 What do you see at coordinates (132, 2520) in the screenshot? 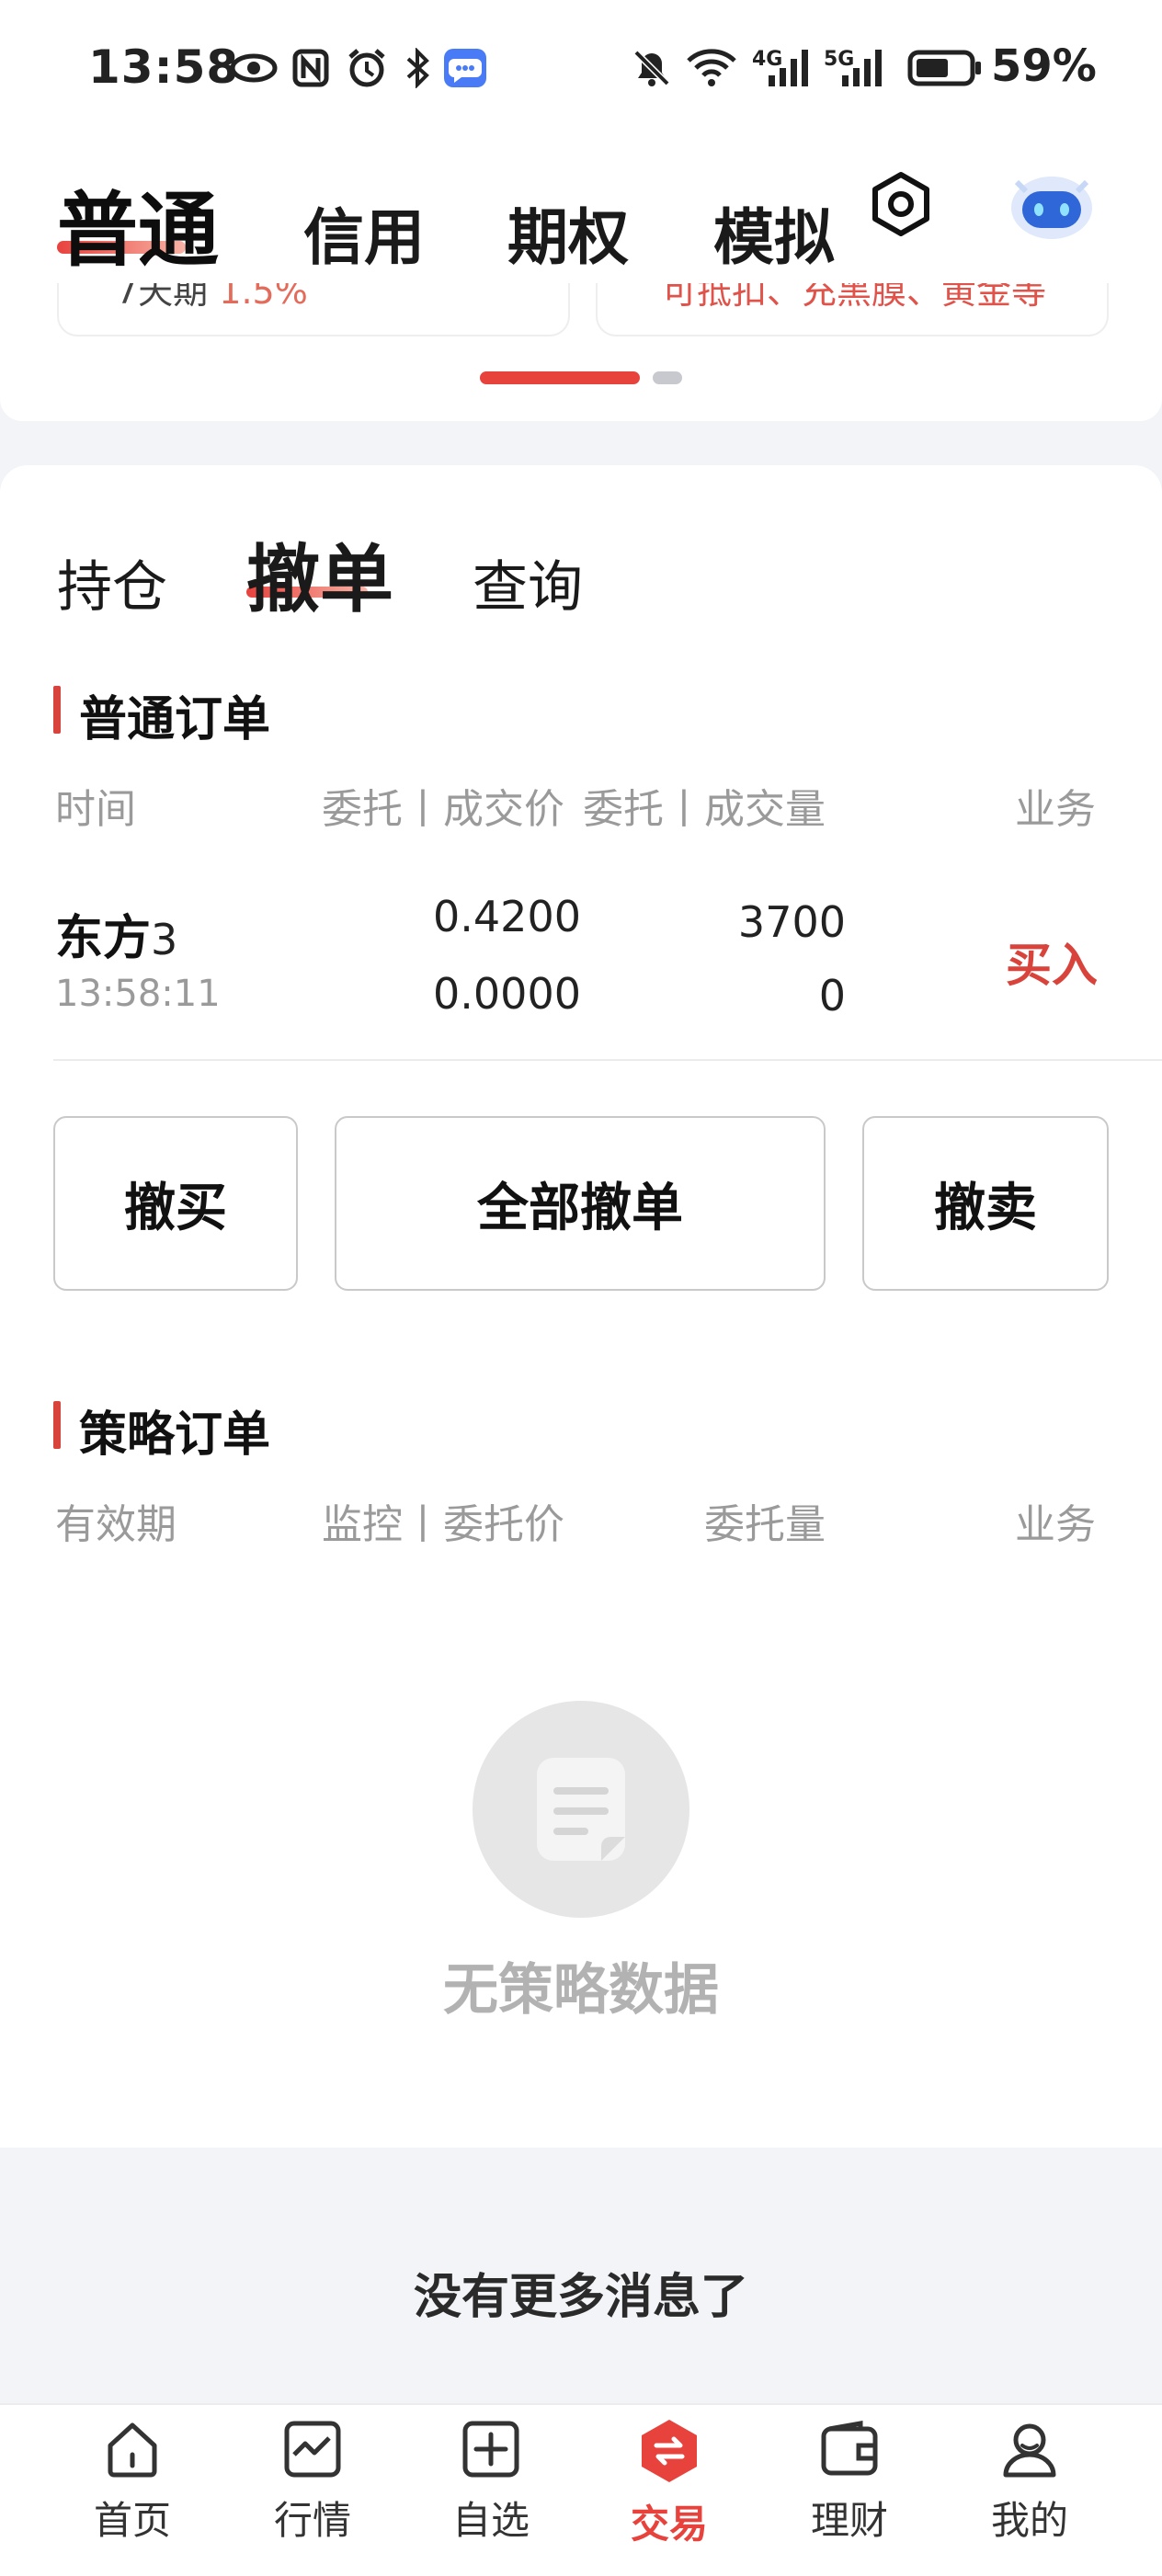
I see `nav-home-label: 首页` at bounding box center [132, 2520].